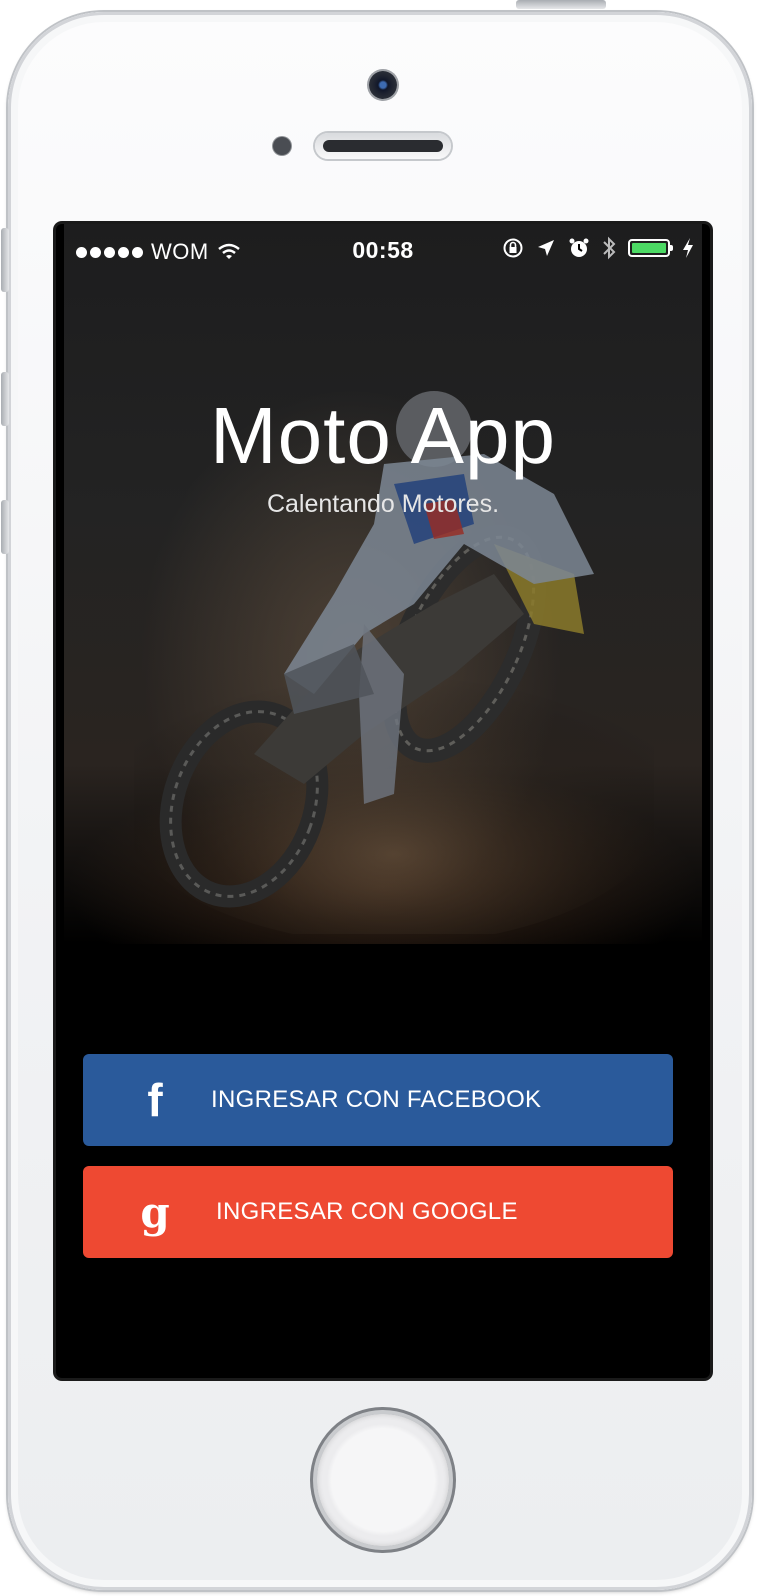 This screenshot has width=760, height=1596. I want to click on mute-switch, so click(5, 260).